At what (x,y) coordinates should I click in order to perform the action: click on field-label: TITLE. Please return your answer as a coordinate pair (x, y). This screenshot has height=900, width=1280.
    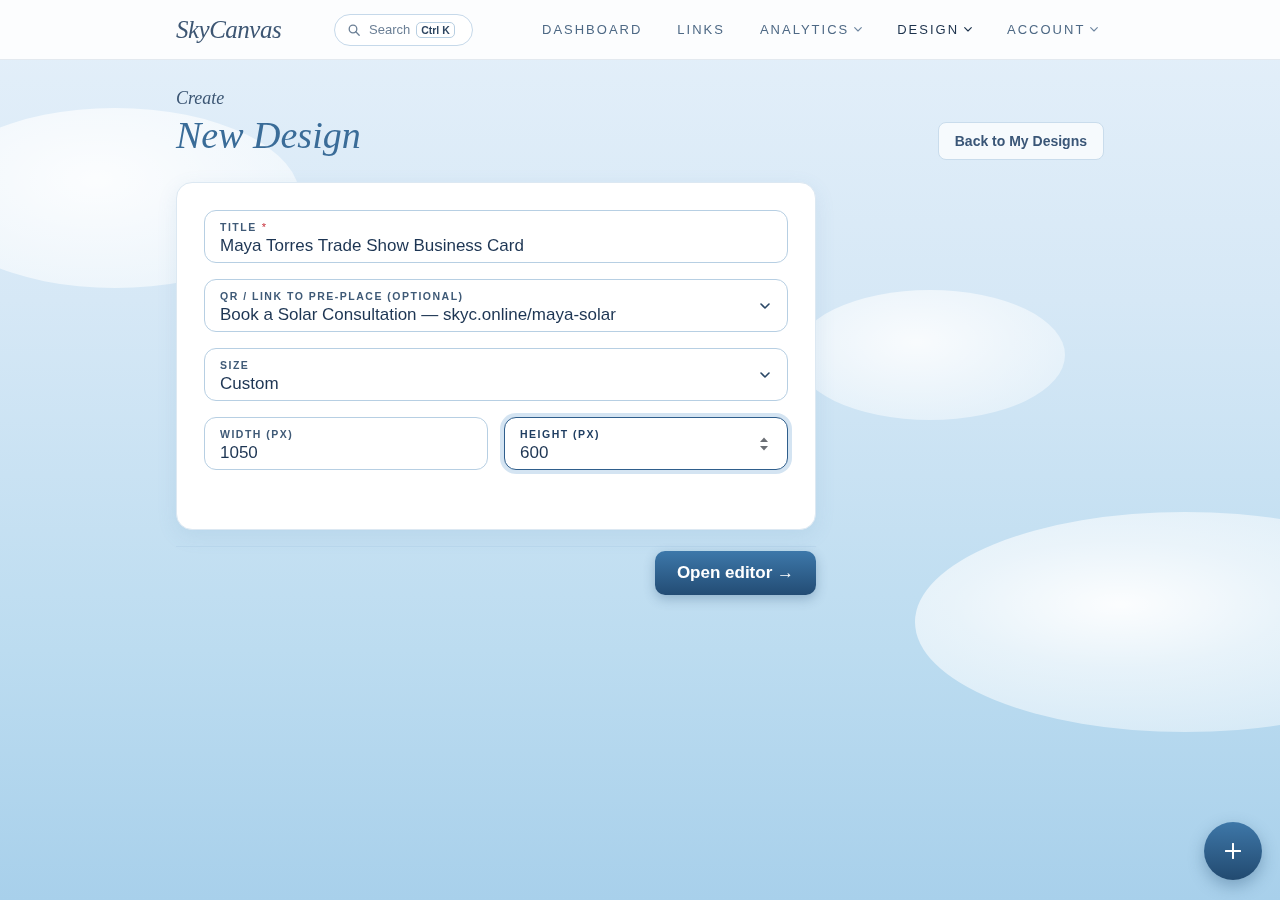
    Looking at the image, I should click on (238, 226).